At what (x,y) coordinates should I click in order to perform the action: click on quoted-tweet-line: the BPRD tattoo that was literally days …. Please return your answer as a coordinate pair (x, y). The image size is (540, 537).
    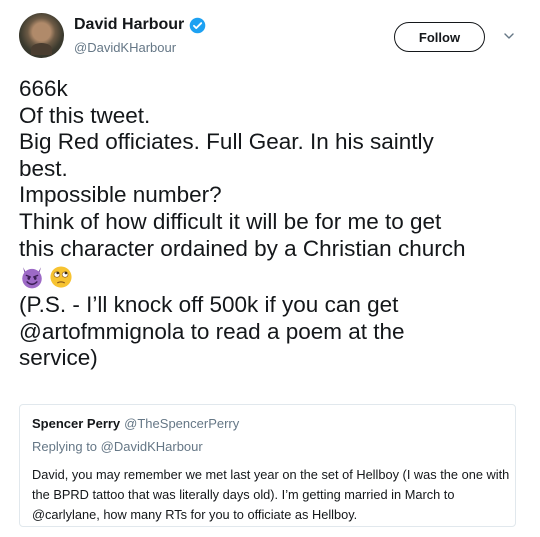
    Looking at the image, I should click on (243, 494).